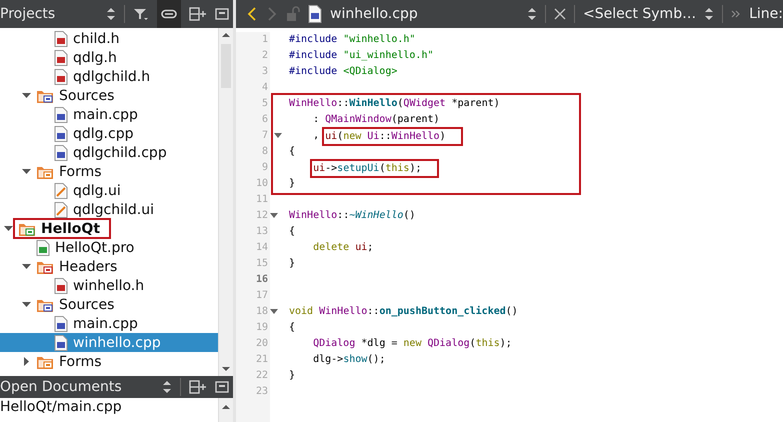  Describe the element at coordinates (109, 152) in the screenshot. I see `tree-item: qdlgchild.cpp` at that location.